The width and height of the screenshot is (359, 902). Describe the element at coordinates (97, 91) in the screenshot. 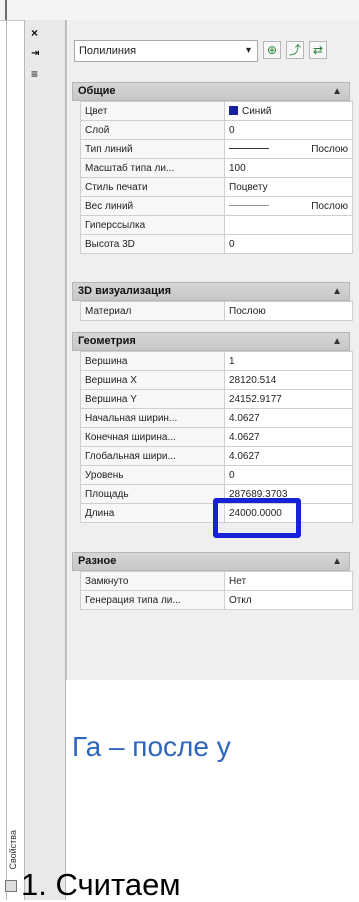

I see `section-title: Общие` at that location.